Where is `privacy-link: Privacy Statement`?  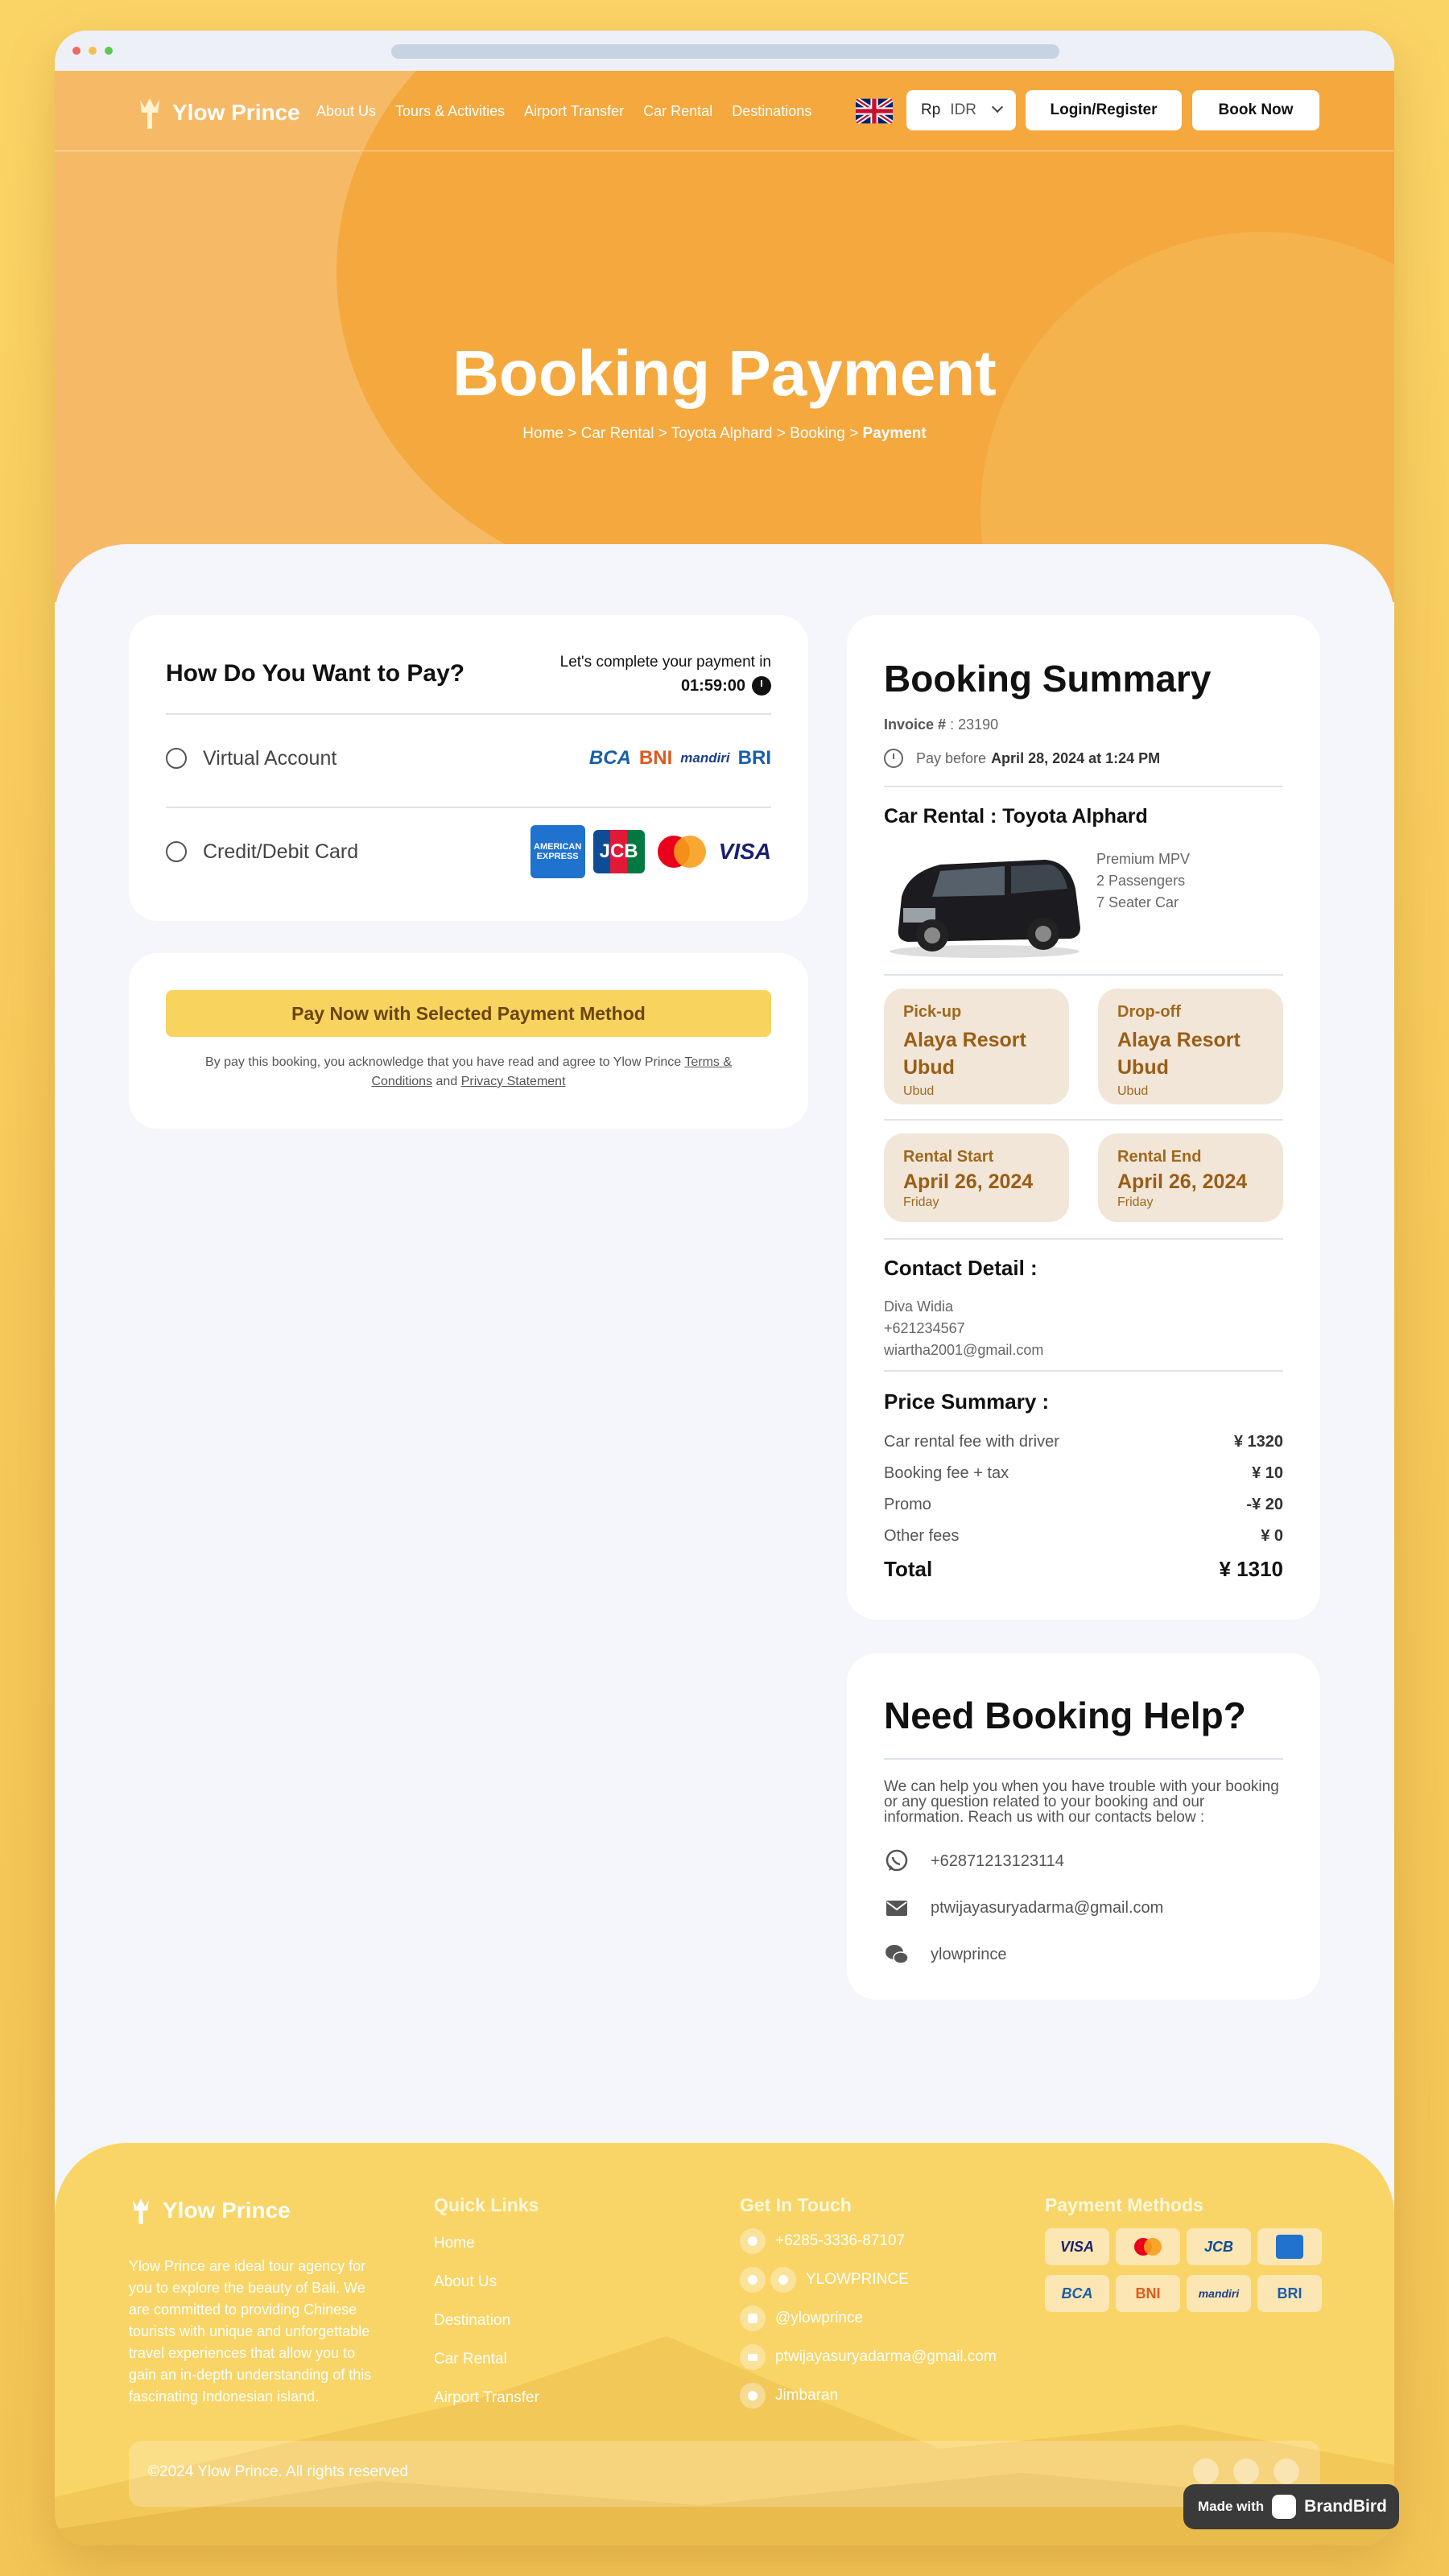 privacy-link: Privacy Statement is located at coordinates (513, 1081).